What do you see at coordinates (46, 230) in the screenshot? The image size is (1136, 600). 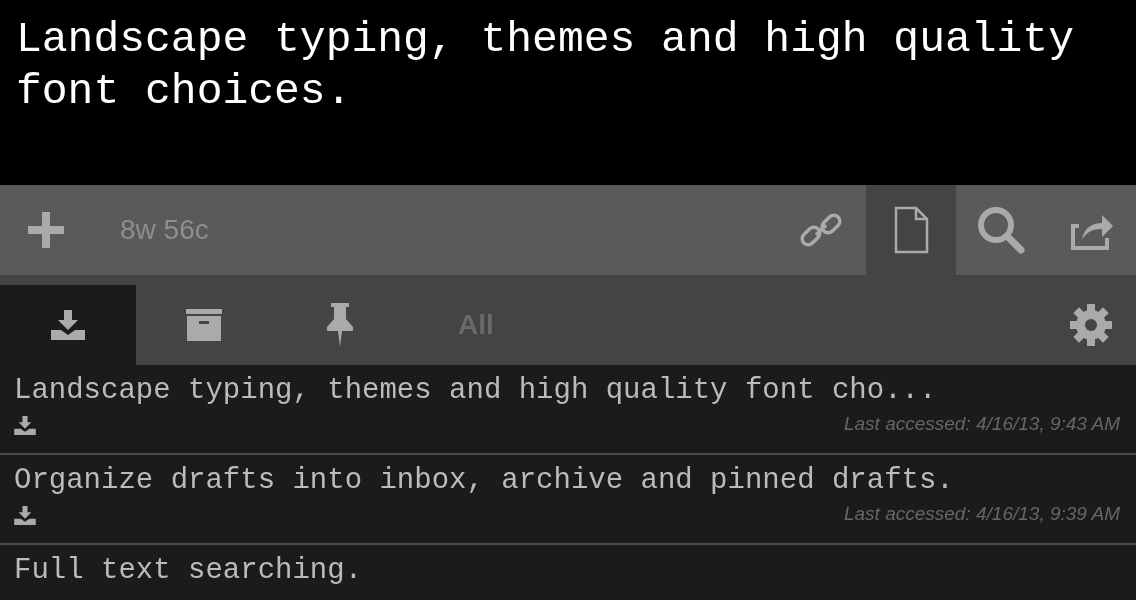 I see `plus-icon` at bounding box center [46, 230].